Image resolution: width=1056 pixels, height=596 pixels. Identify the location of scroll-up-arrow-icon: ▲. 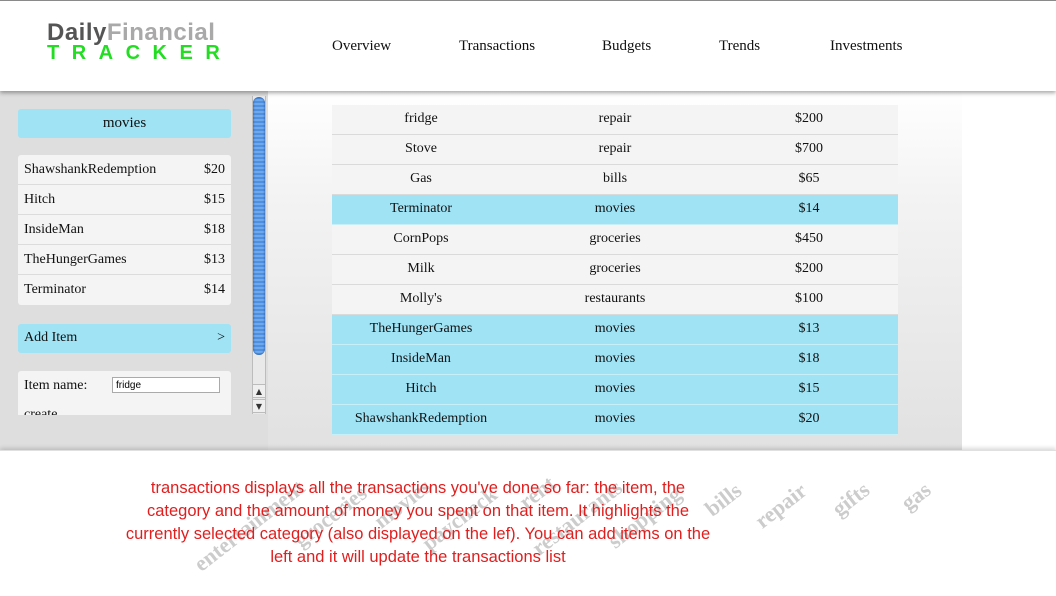
(259, 391).